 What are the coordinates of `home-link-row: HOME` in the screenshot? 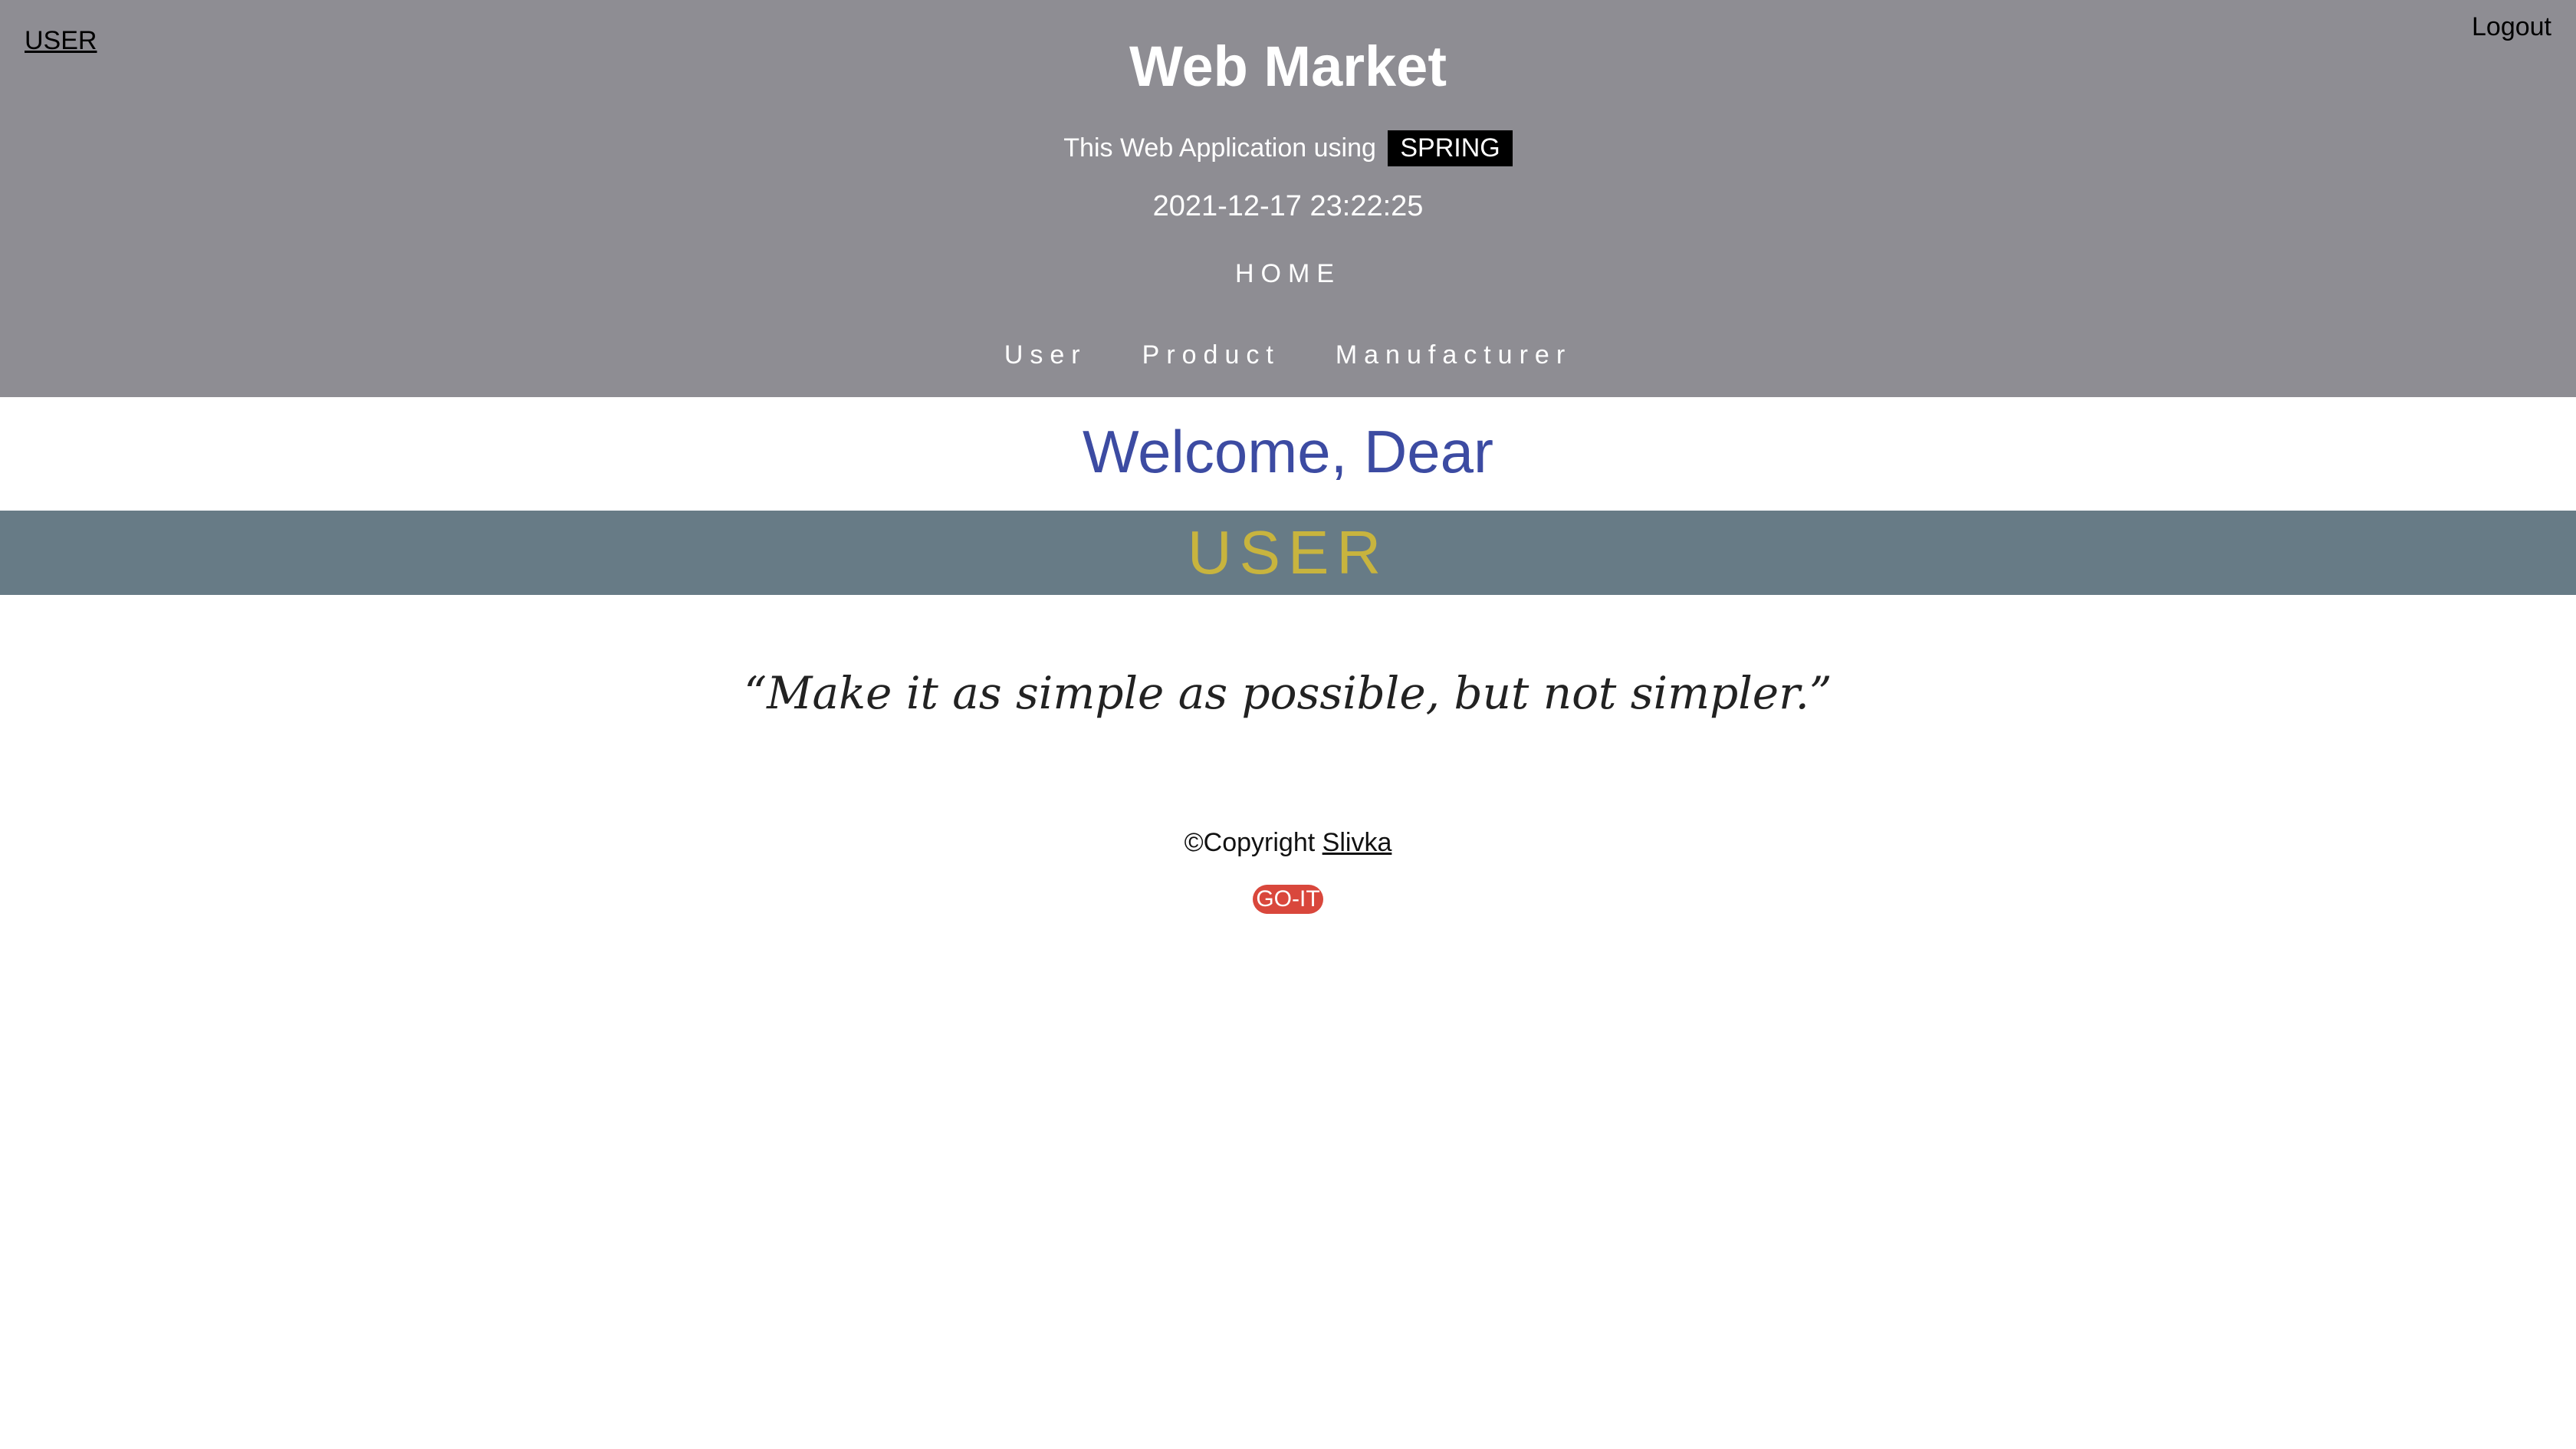 It's located at (1288, 274).